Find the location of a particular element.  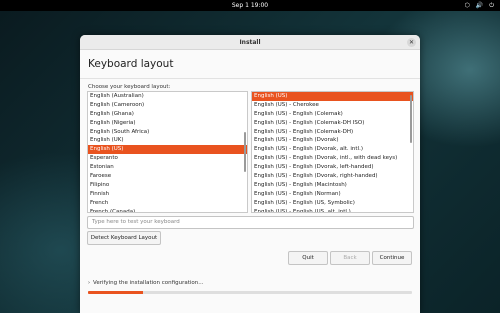

layout-list-item: English (Cameroon) is located at coordinates (167, 105).